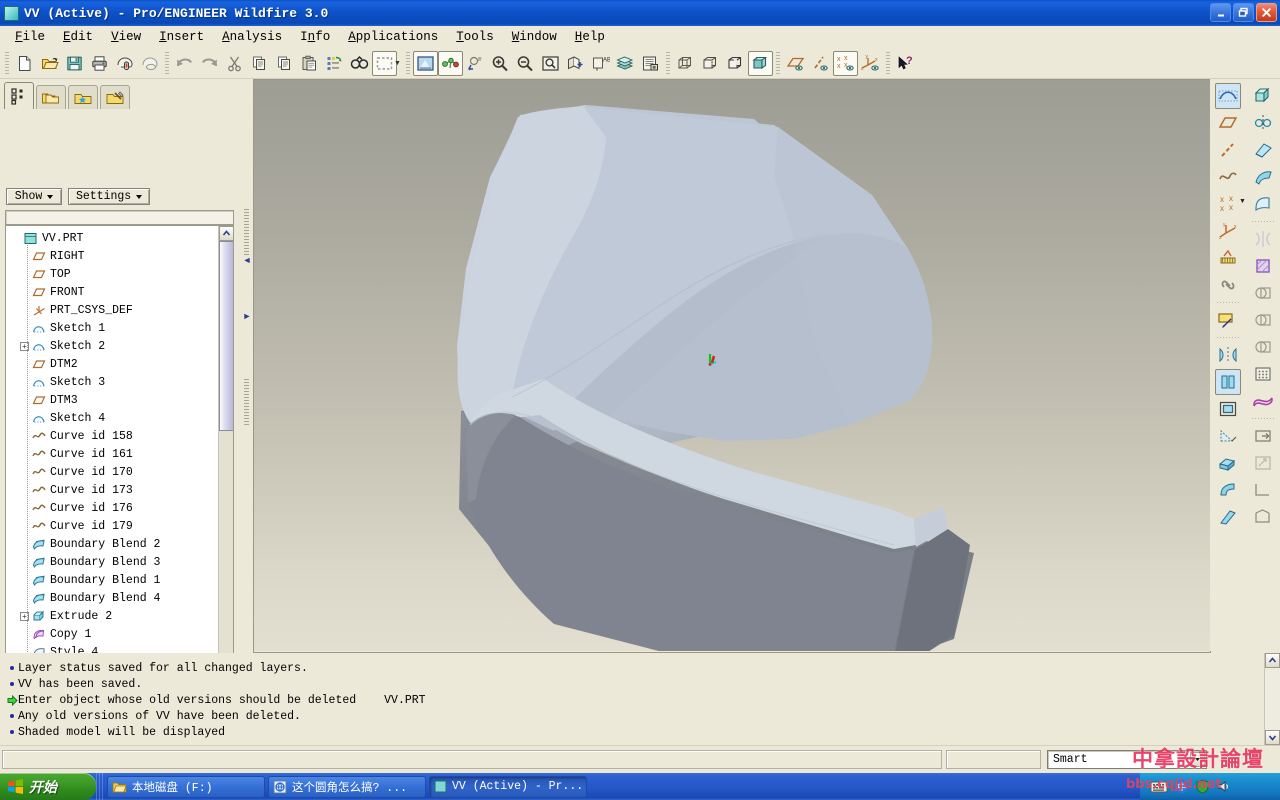 Image resolution: width=1280 pixels, height=800 pixels. What do you see at coordinates (1263, 347) in the screenshot?
I see `trim-surface-icon` at bounding box center [1263, 347].